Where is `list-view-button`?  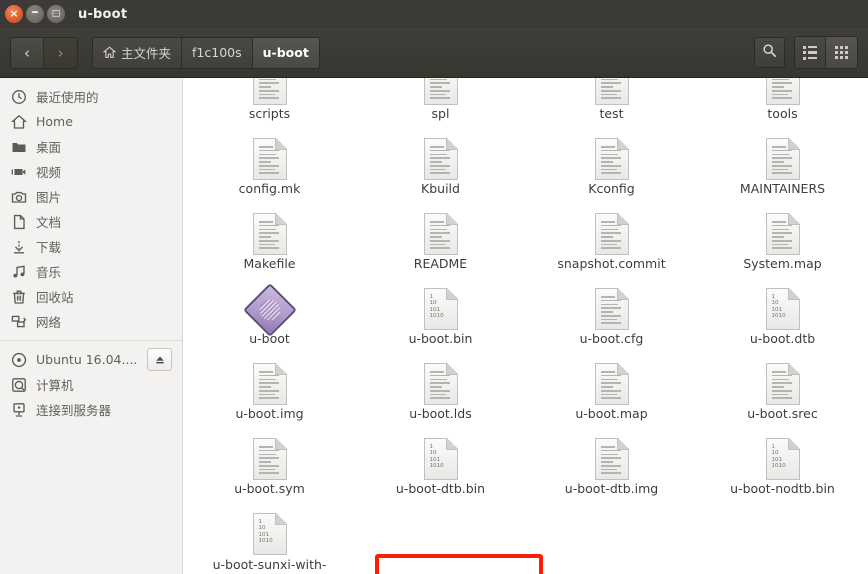 list-view-button is located at coordinates (810, 52).